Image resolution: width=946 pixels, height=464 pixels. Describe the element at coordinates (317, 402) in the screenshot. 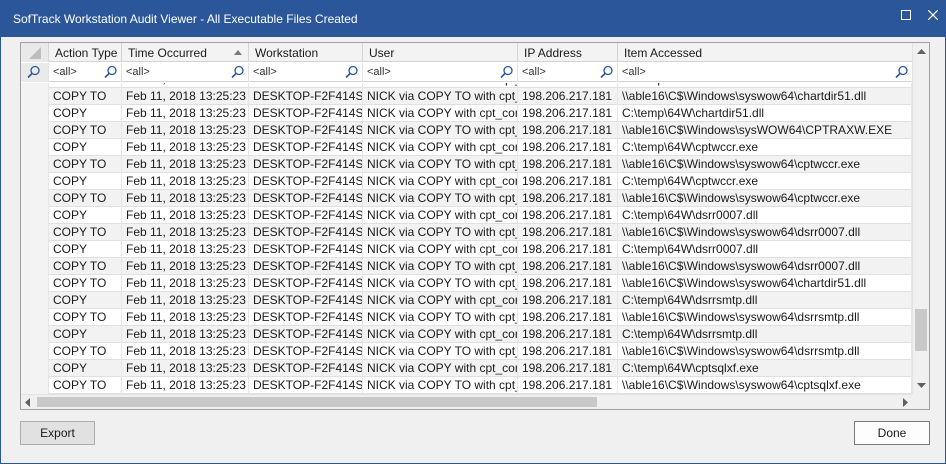

I see `horizontal-scroll-thumb` at that location.